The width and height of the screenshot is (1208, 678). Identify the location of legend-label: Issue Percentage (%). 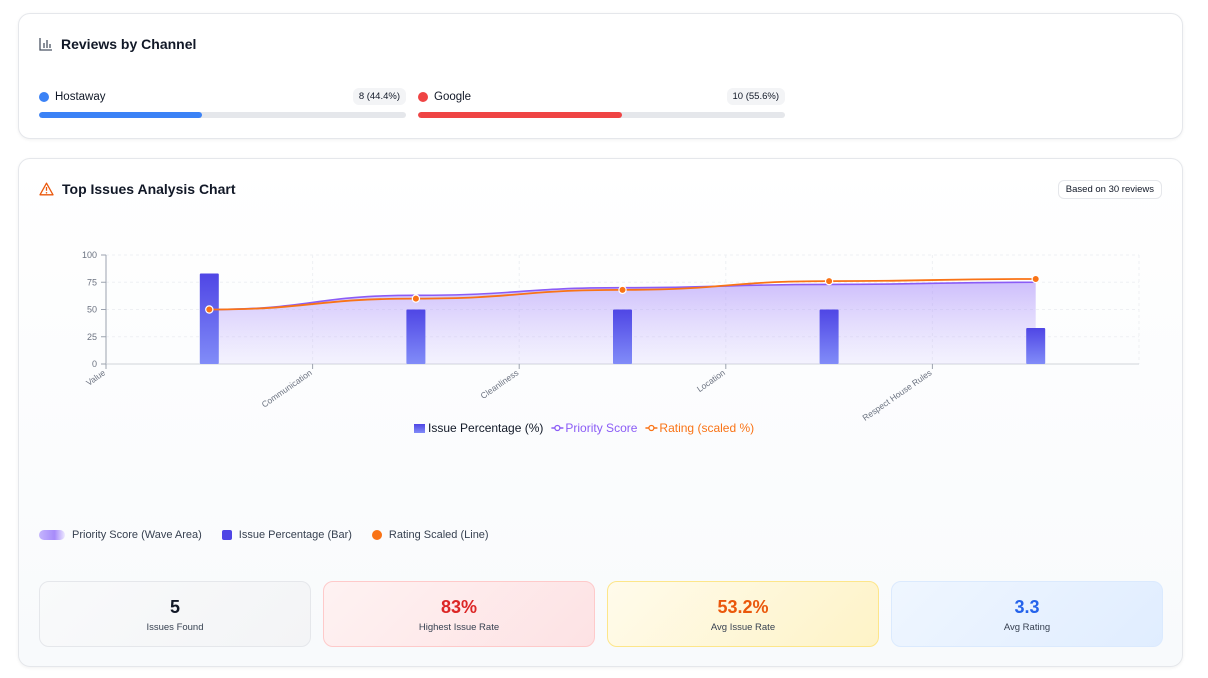
(485, 428).